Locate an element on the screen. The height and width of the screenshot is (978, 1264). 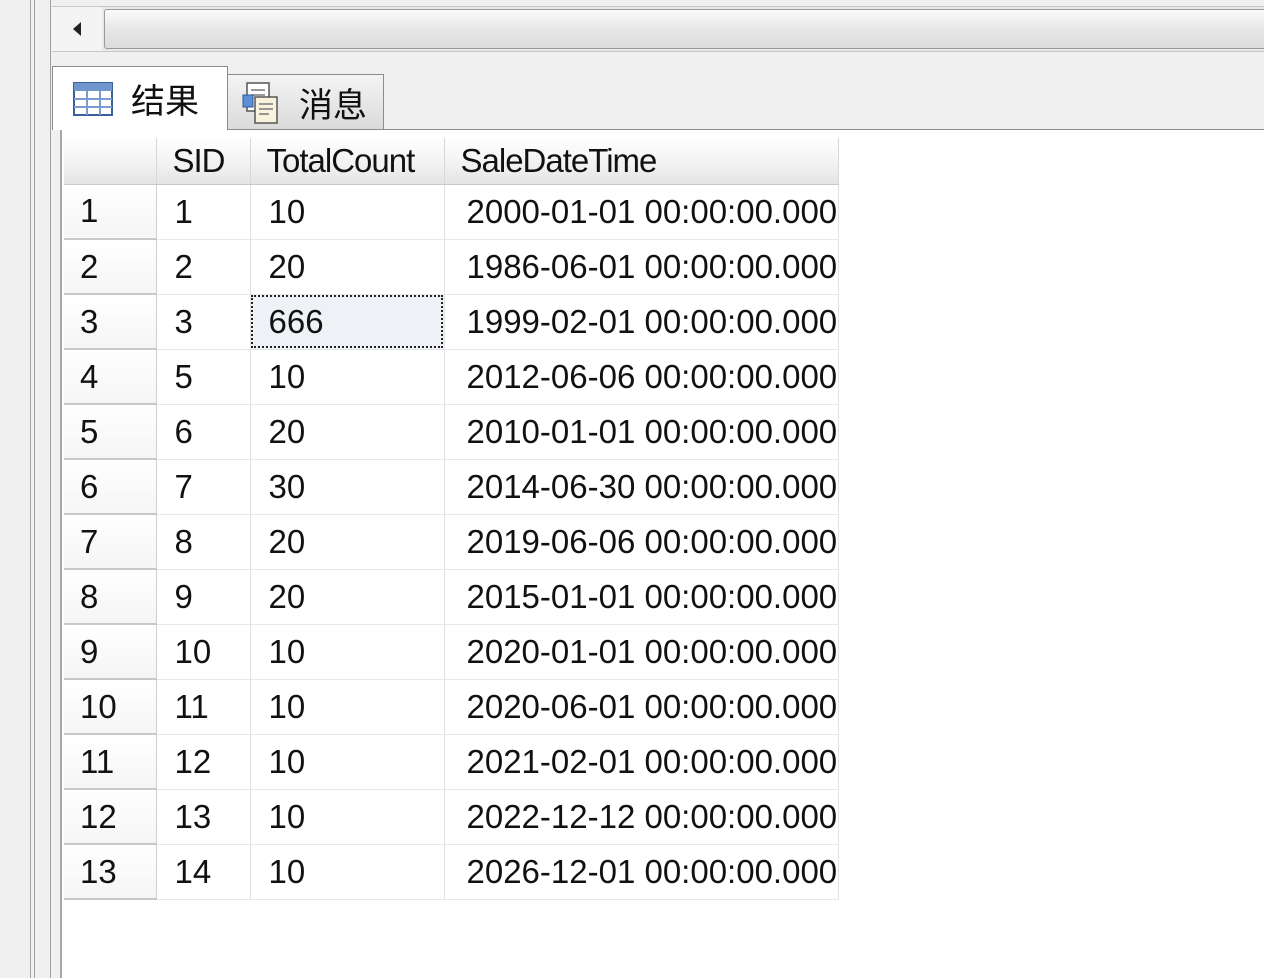
scroll-left-button is located at coordinates (77, 29).